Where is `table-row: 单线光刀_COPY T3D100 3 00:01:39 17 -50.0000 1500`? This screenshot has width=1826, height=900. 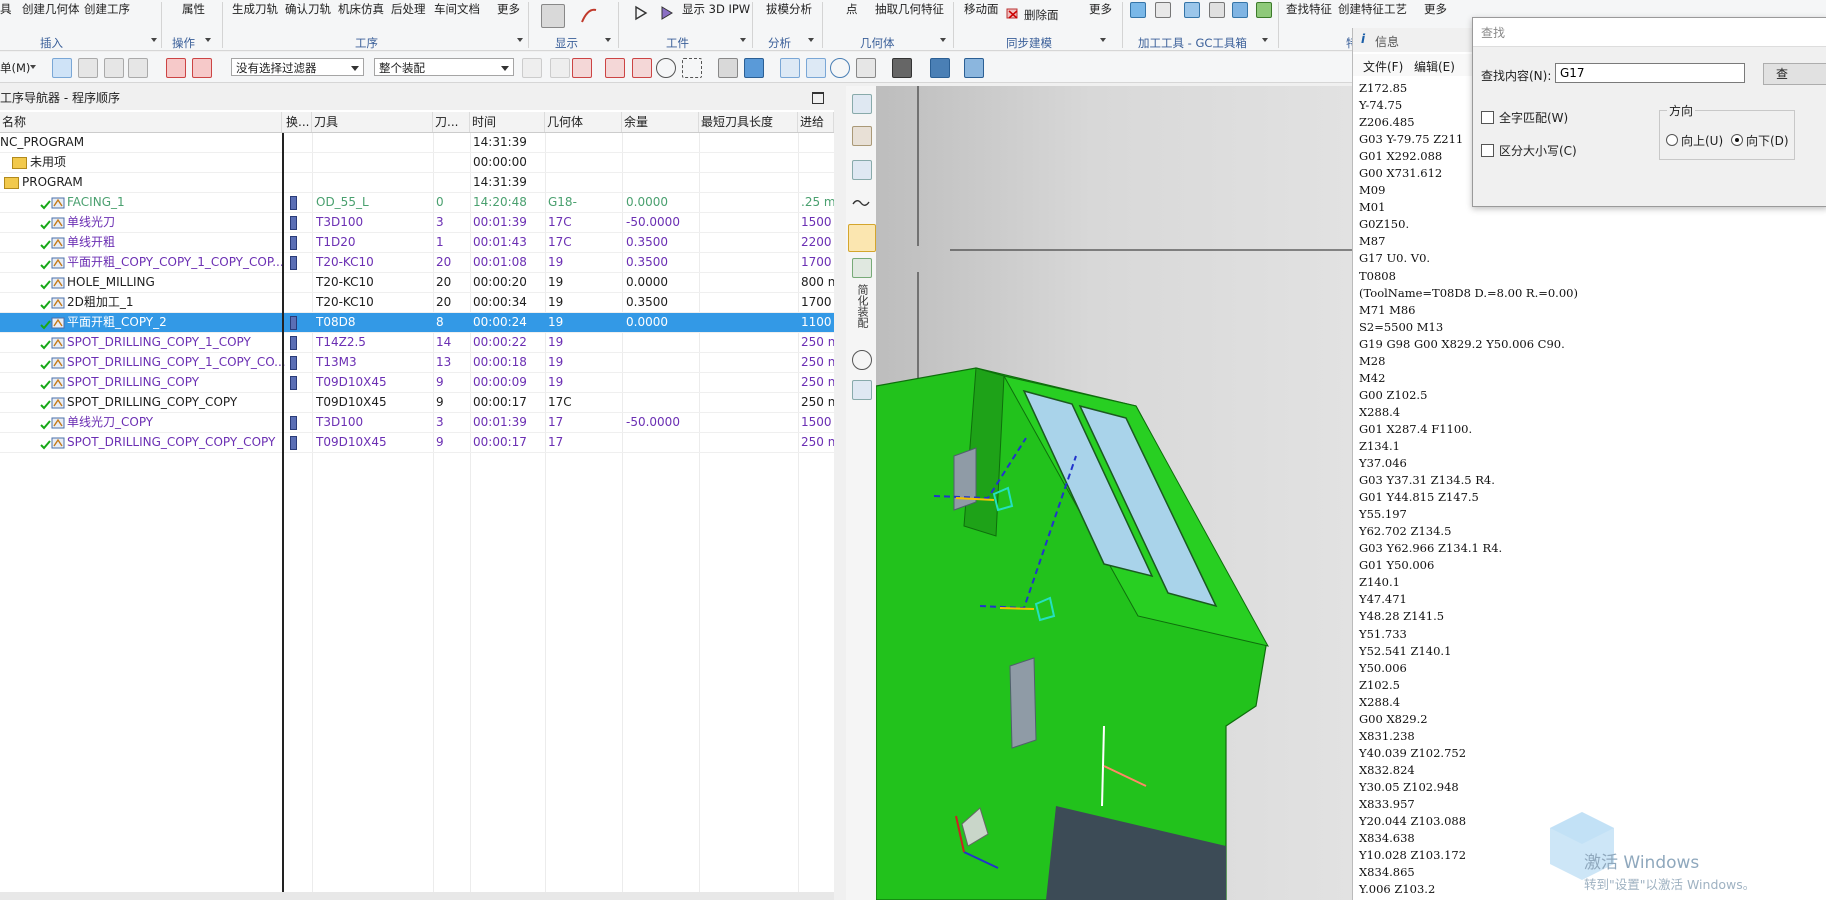 table-row: 单线光刀_COPY T3D100 3 00:01:39 17 -50.0000 1500 is located at coordinates (417, 423).